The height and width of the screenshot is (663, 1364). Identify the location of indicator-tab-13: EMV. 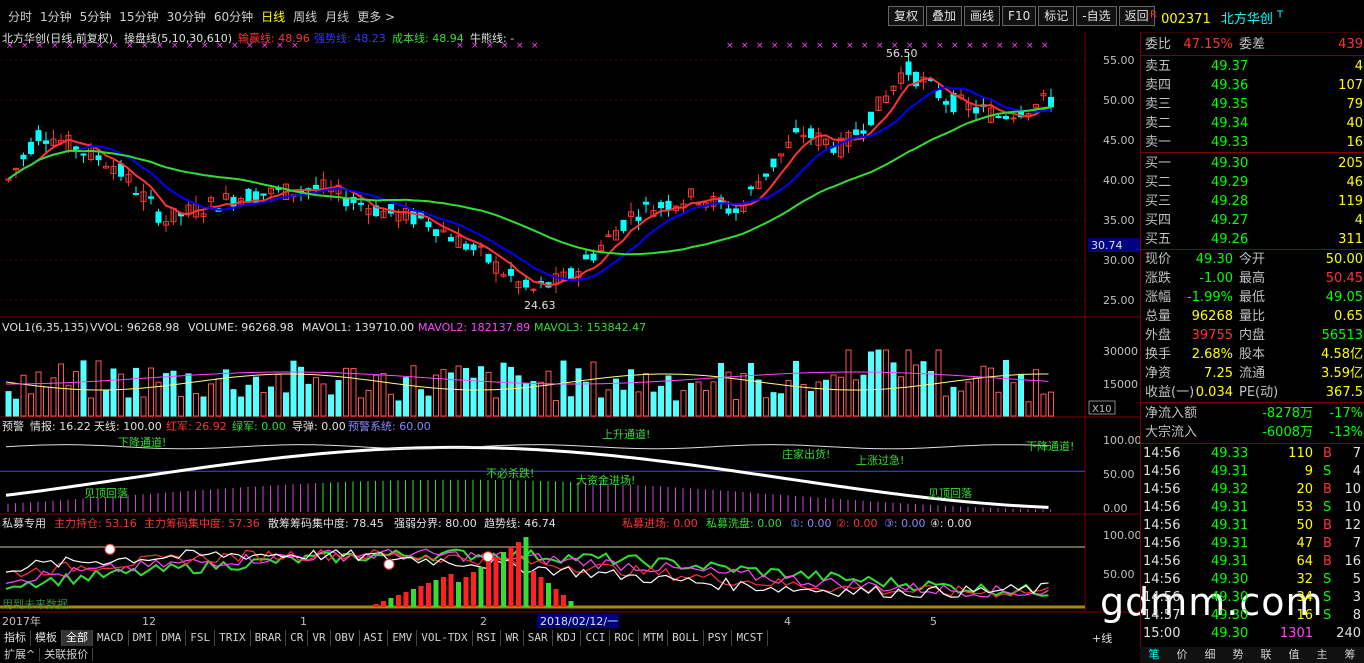
(403, 638).